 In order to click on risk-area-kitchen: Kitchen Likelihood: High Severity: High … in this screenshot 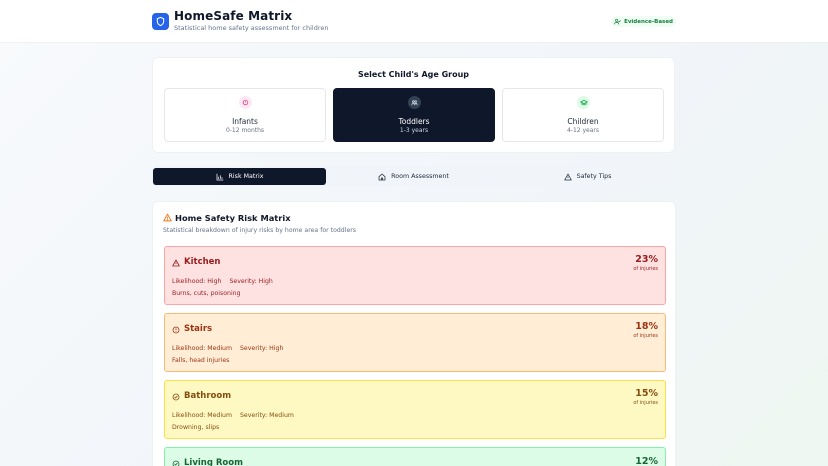, I will do `click(415, 275)`.